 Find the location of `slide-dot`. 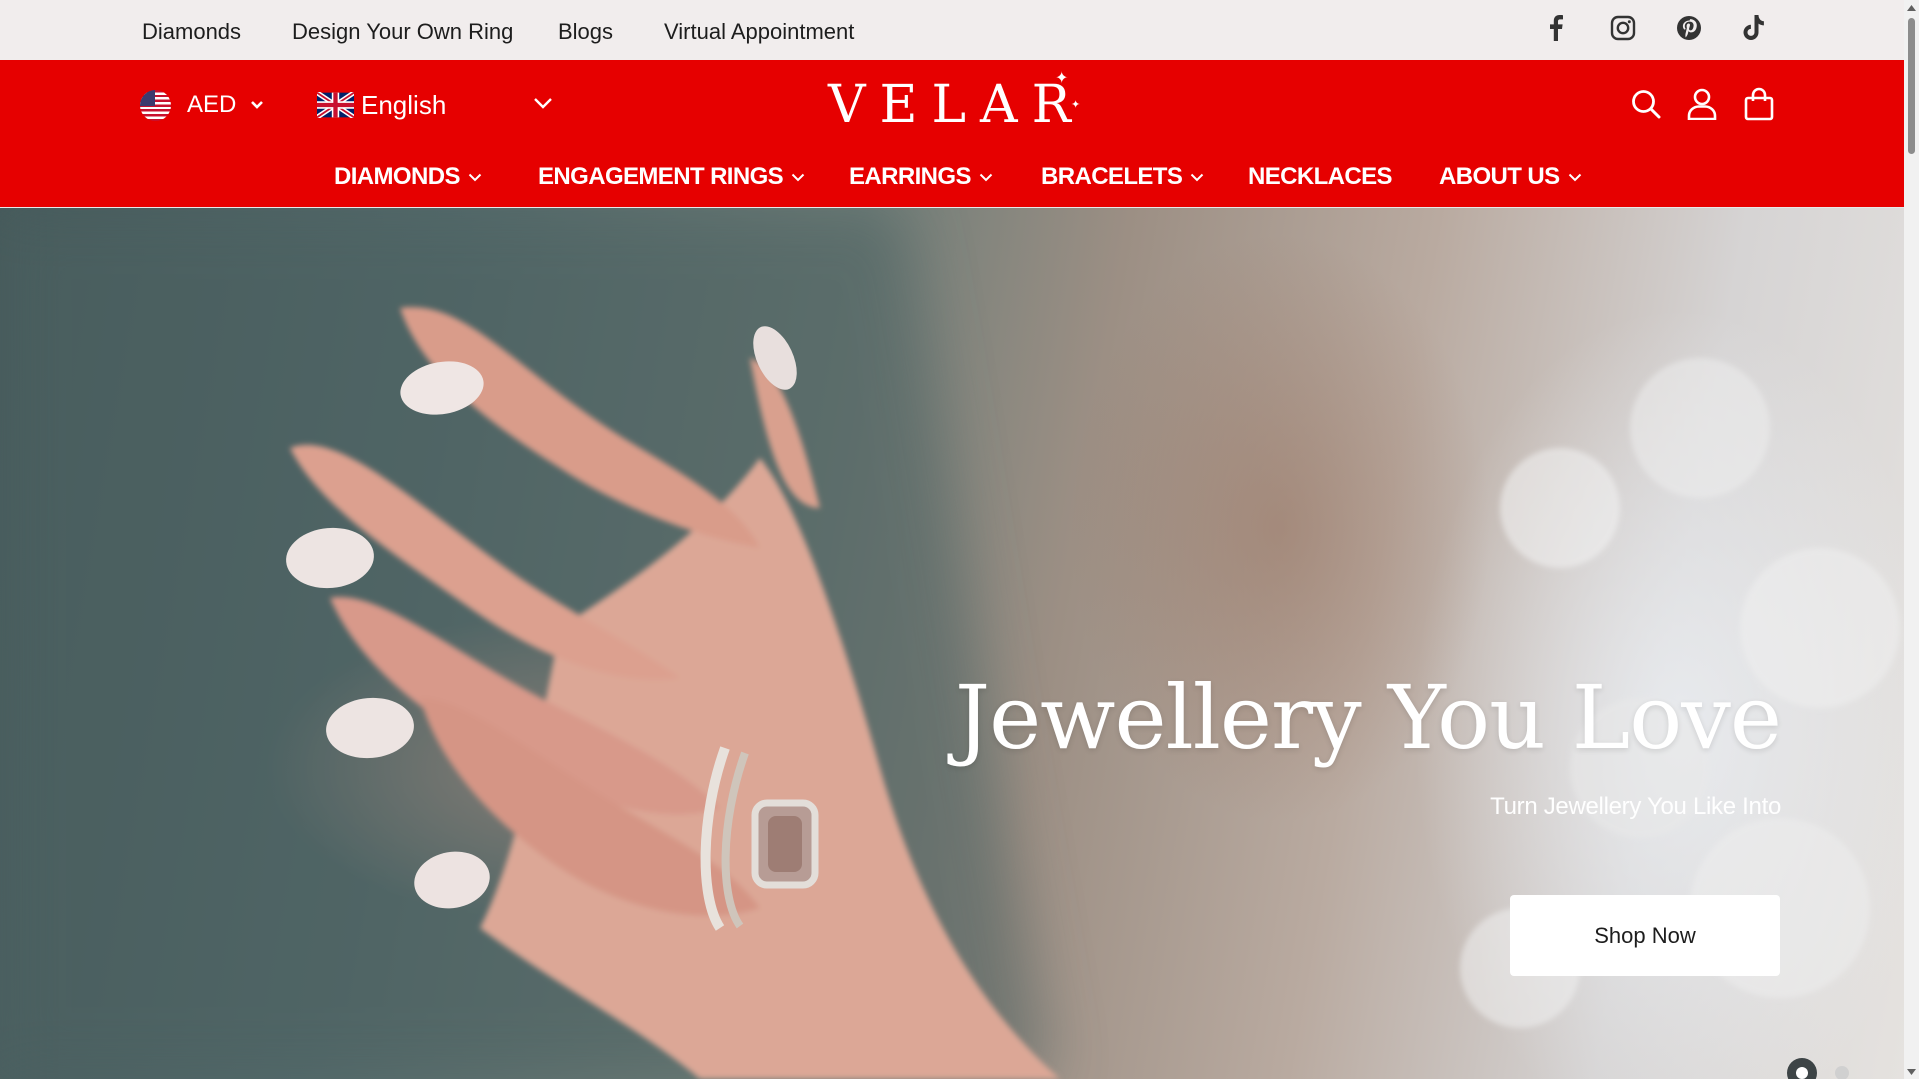

slide-dot is located at coordinates (1842, 1072).